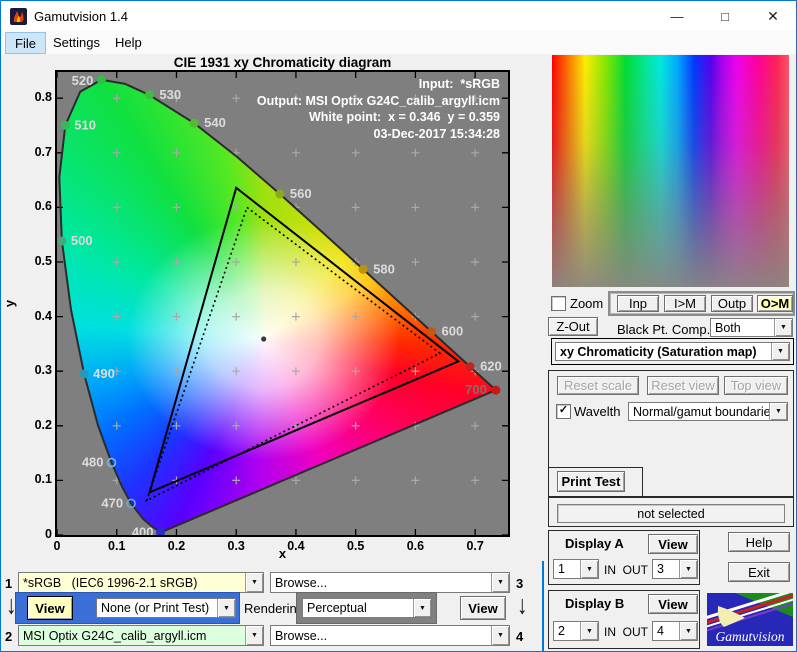  I want to click on view-mode-combo: xy Chromaticity (Saturation map), so click(672, 351).